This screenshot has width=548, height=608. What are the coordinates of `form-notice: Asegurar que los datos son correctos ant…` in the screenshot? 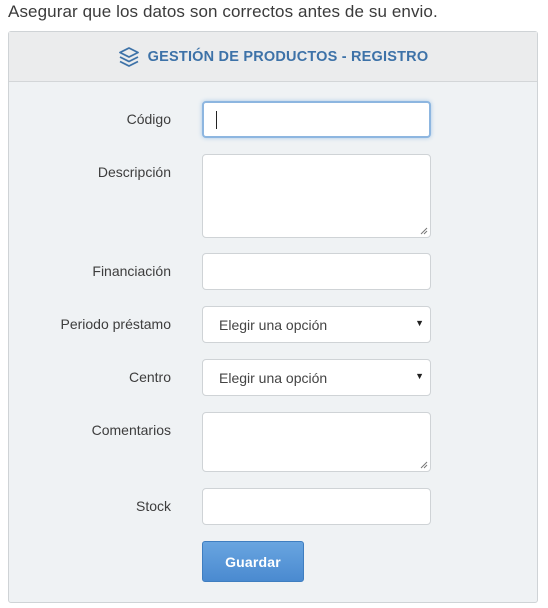 It's located at (223, 11).